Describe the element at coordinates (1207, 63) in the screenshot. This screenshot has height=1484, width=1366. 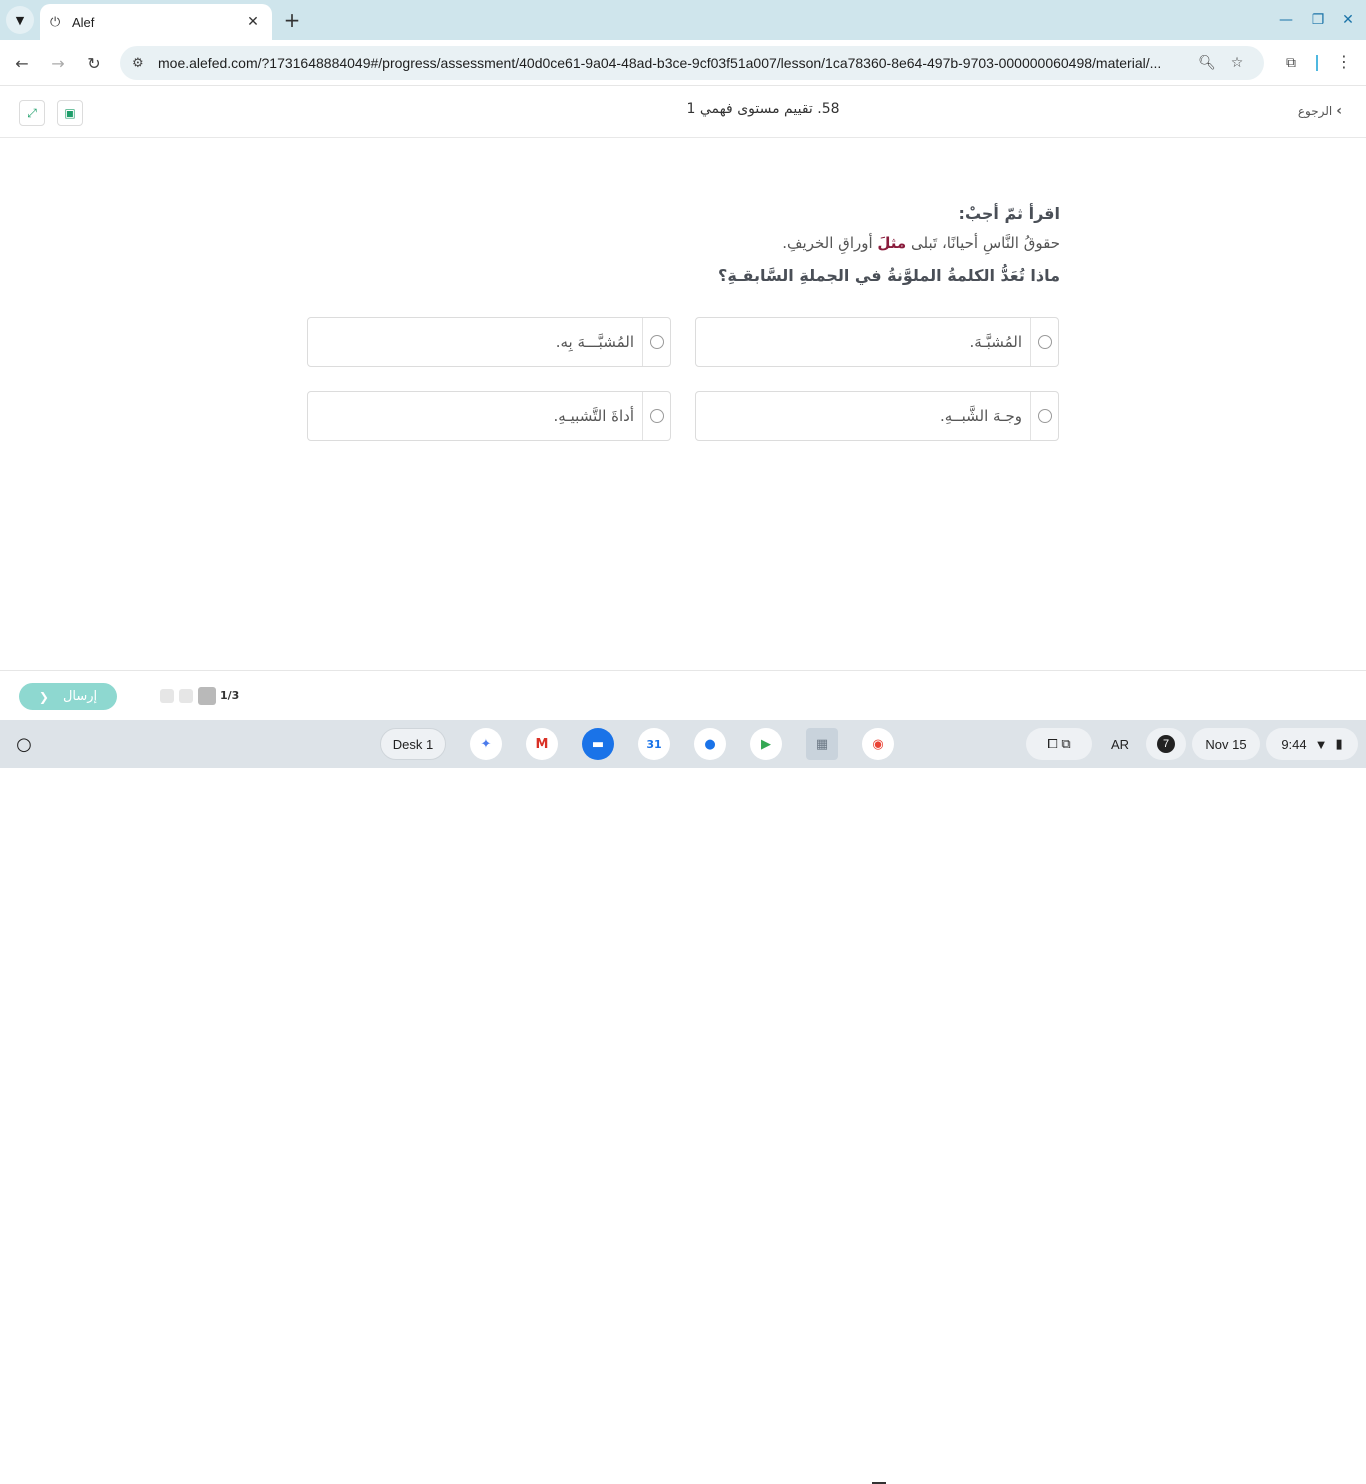
I see `zoom-icon: 🔍︎` at that location.